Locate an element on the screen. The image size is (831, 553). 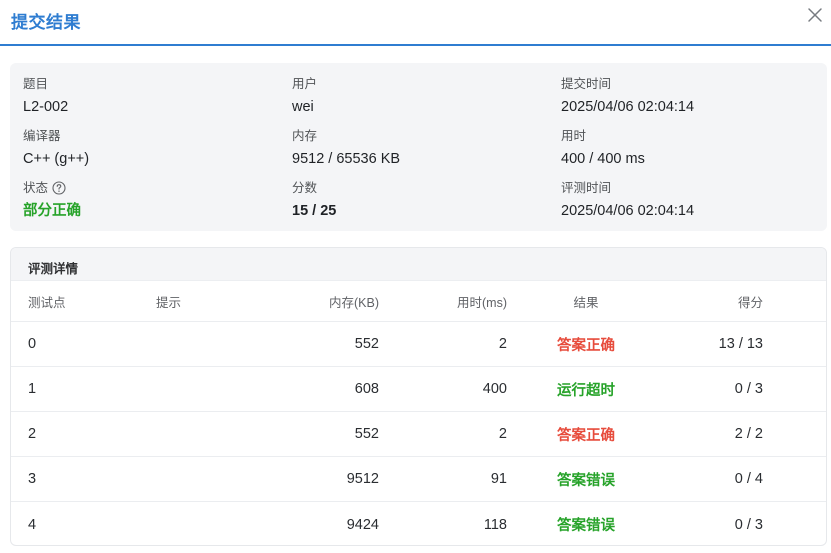
score-label: 分数 is located at coordinates (305, 188).